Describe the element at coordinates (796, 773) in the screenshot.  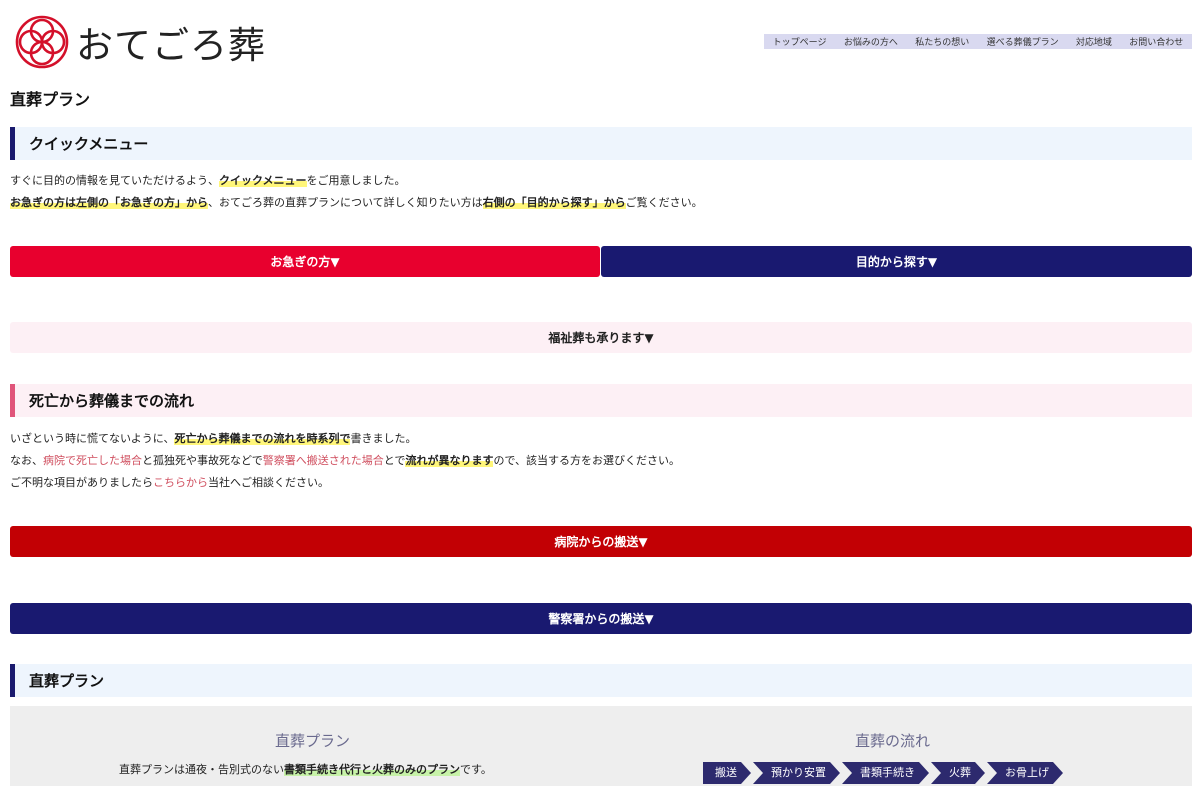
I see `flow-step-storage: 預かり安置` at that location.